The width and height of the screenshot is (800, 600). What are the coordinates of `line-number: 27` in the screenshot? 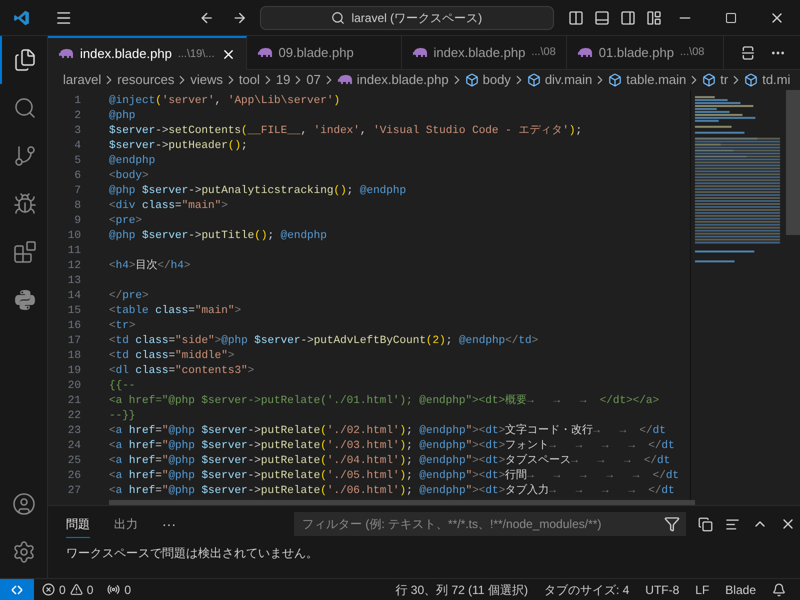 It's located at (73, 491).